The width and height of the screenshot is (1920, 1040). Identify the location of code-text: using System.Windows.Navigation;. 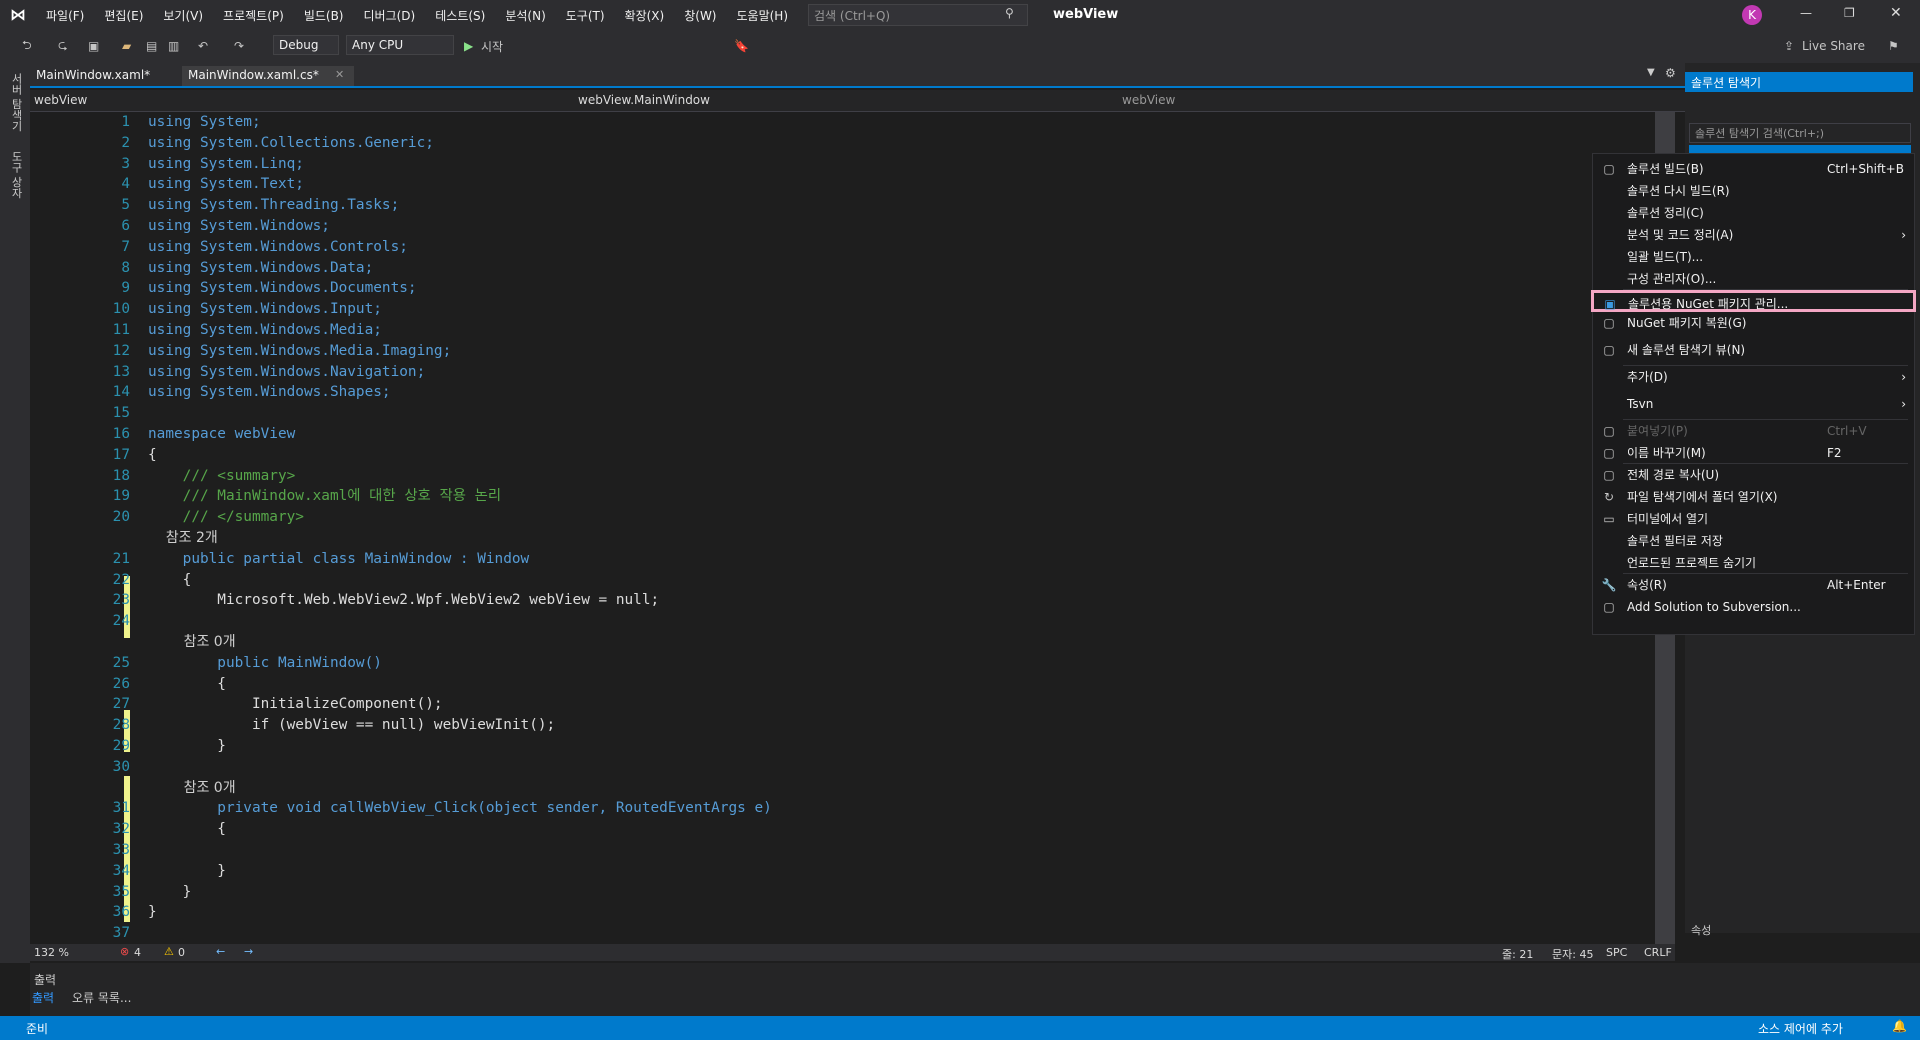
(286, 372).